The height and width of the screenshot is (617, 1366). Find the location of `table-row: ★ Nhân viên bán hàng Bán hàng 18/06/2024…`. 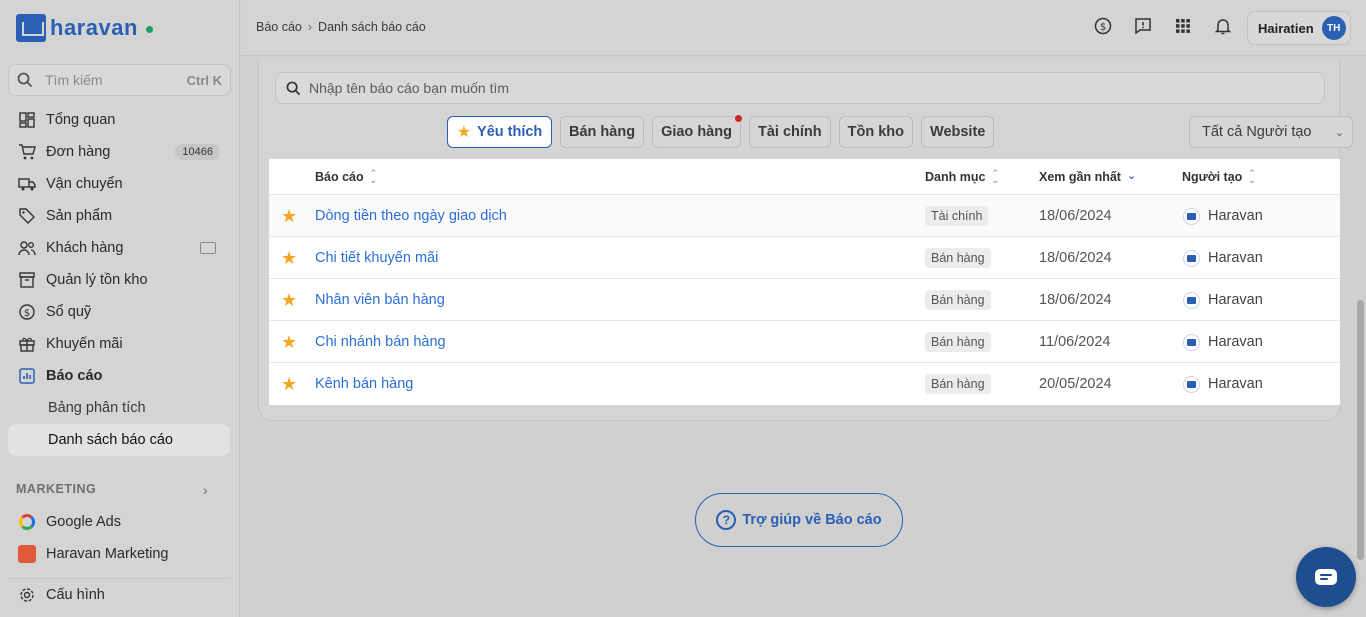

table-row: ★ Nhân viên bán hàng Bán hàng 18/06/2024… is located at coordinates (804, 300).